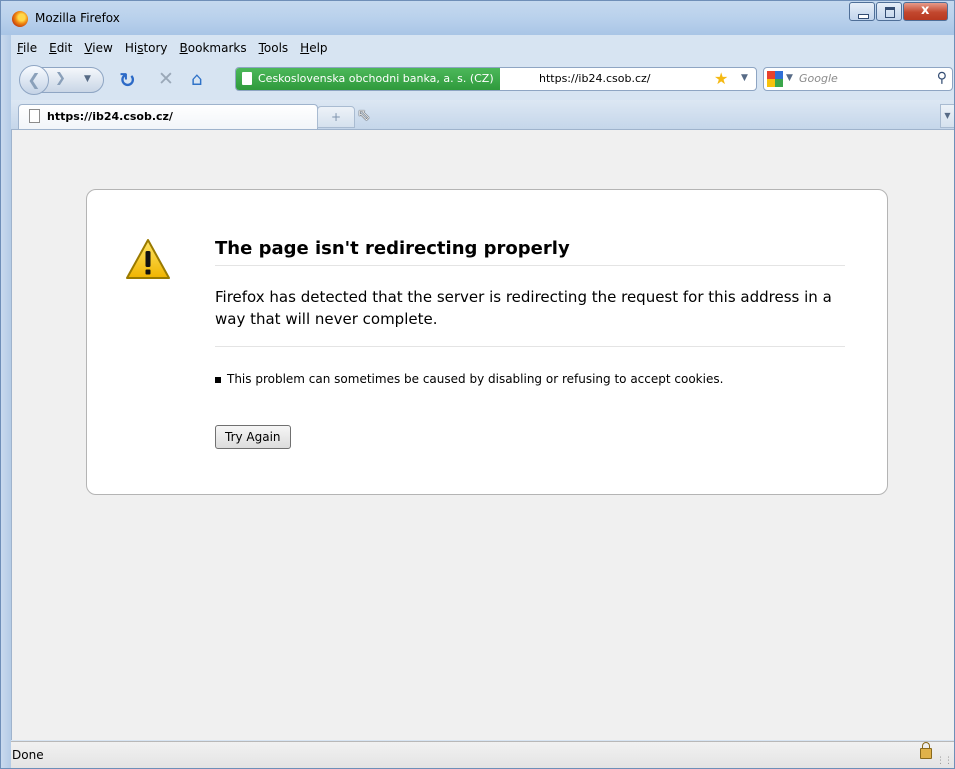 The image size is (955, 769). What do you see at coordinates (530, 346) in the screenshot?
I see `error-divider` at bounding box center [530, 346].